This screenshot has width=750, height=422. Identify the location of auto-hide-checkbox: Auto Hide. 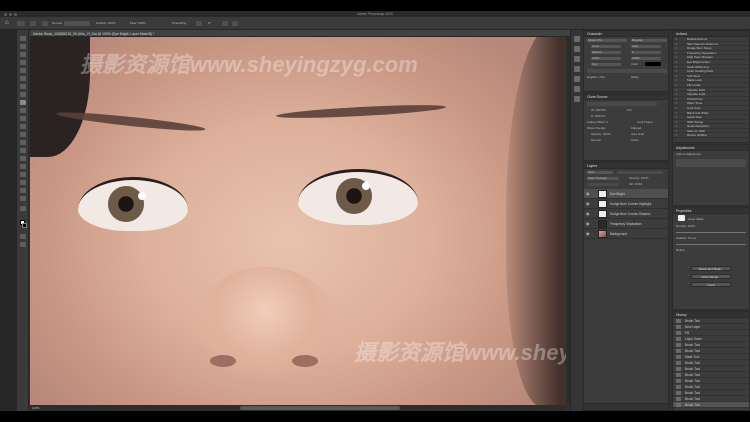
(637, 134).